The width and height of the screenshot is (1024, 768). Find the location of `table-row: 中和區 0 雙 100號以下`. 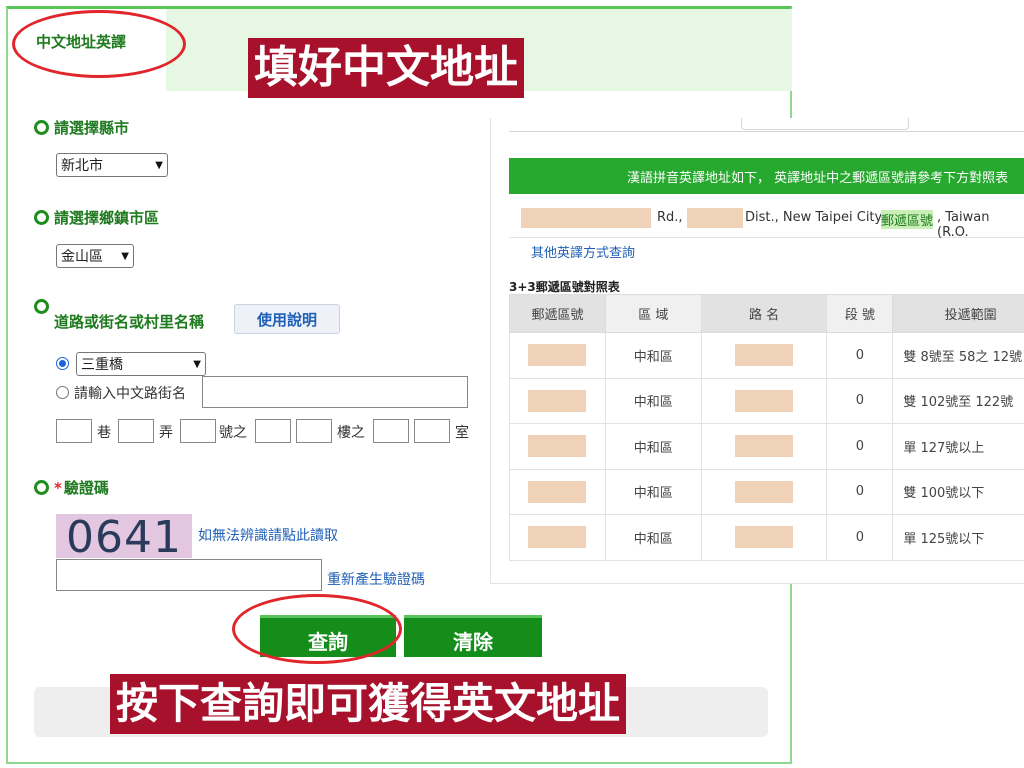

table-row: 中和區 0 雙 100號以下 is located at coordinates (766, 491).